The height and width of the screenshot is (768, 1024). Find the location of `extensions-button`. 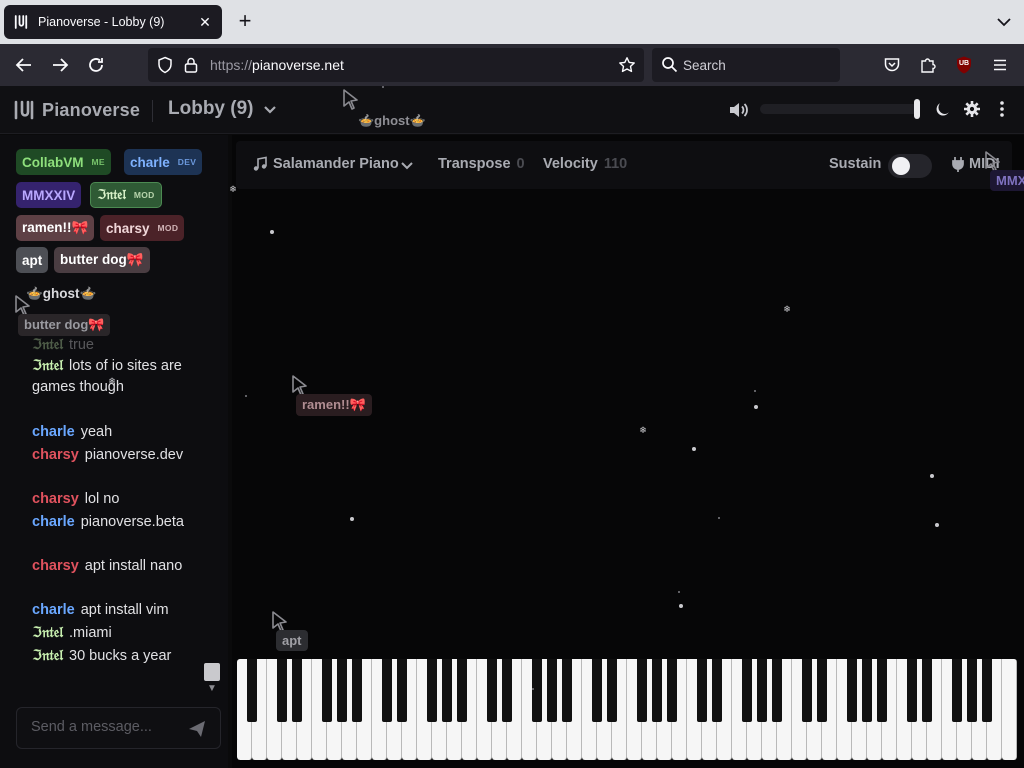

extensions-button is located at coordinates (928, 65).